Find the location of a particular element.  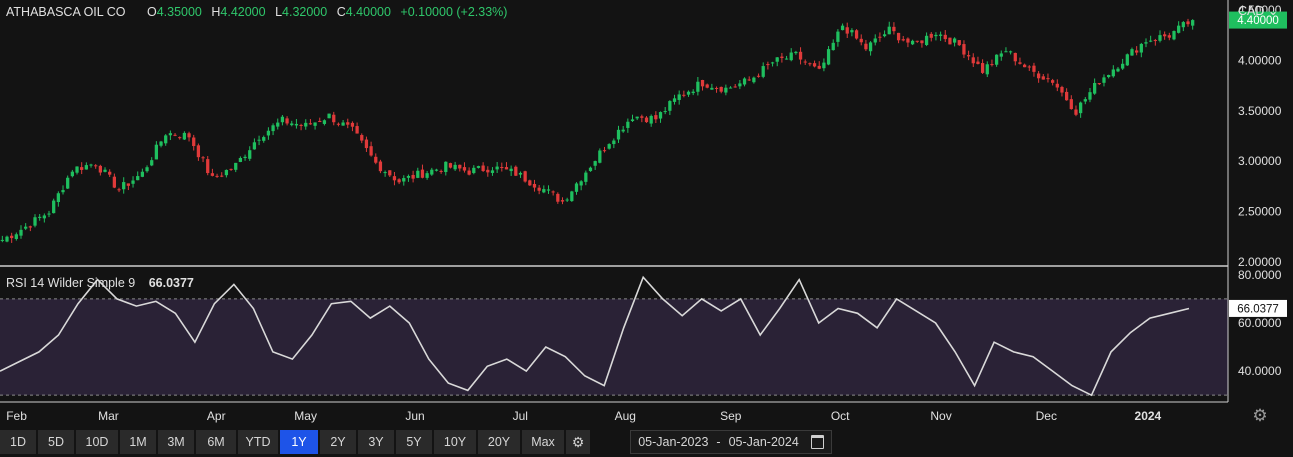

range-button-10y: 10Y is located at coordinates (455, 442).